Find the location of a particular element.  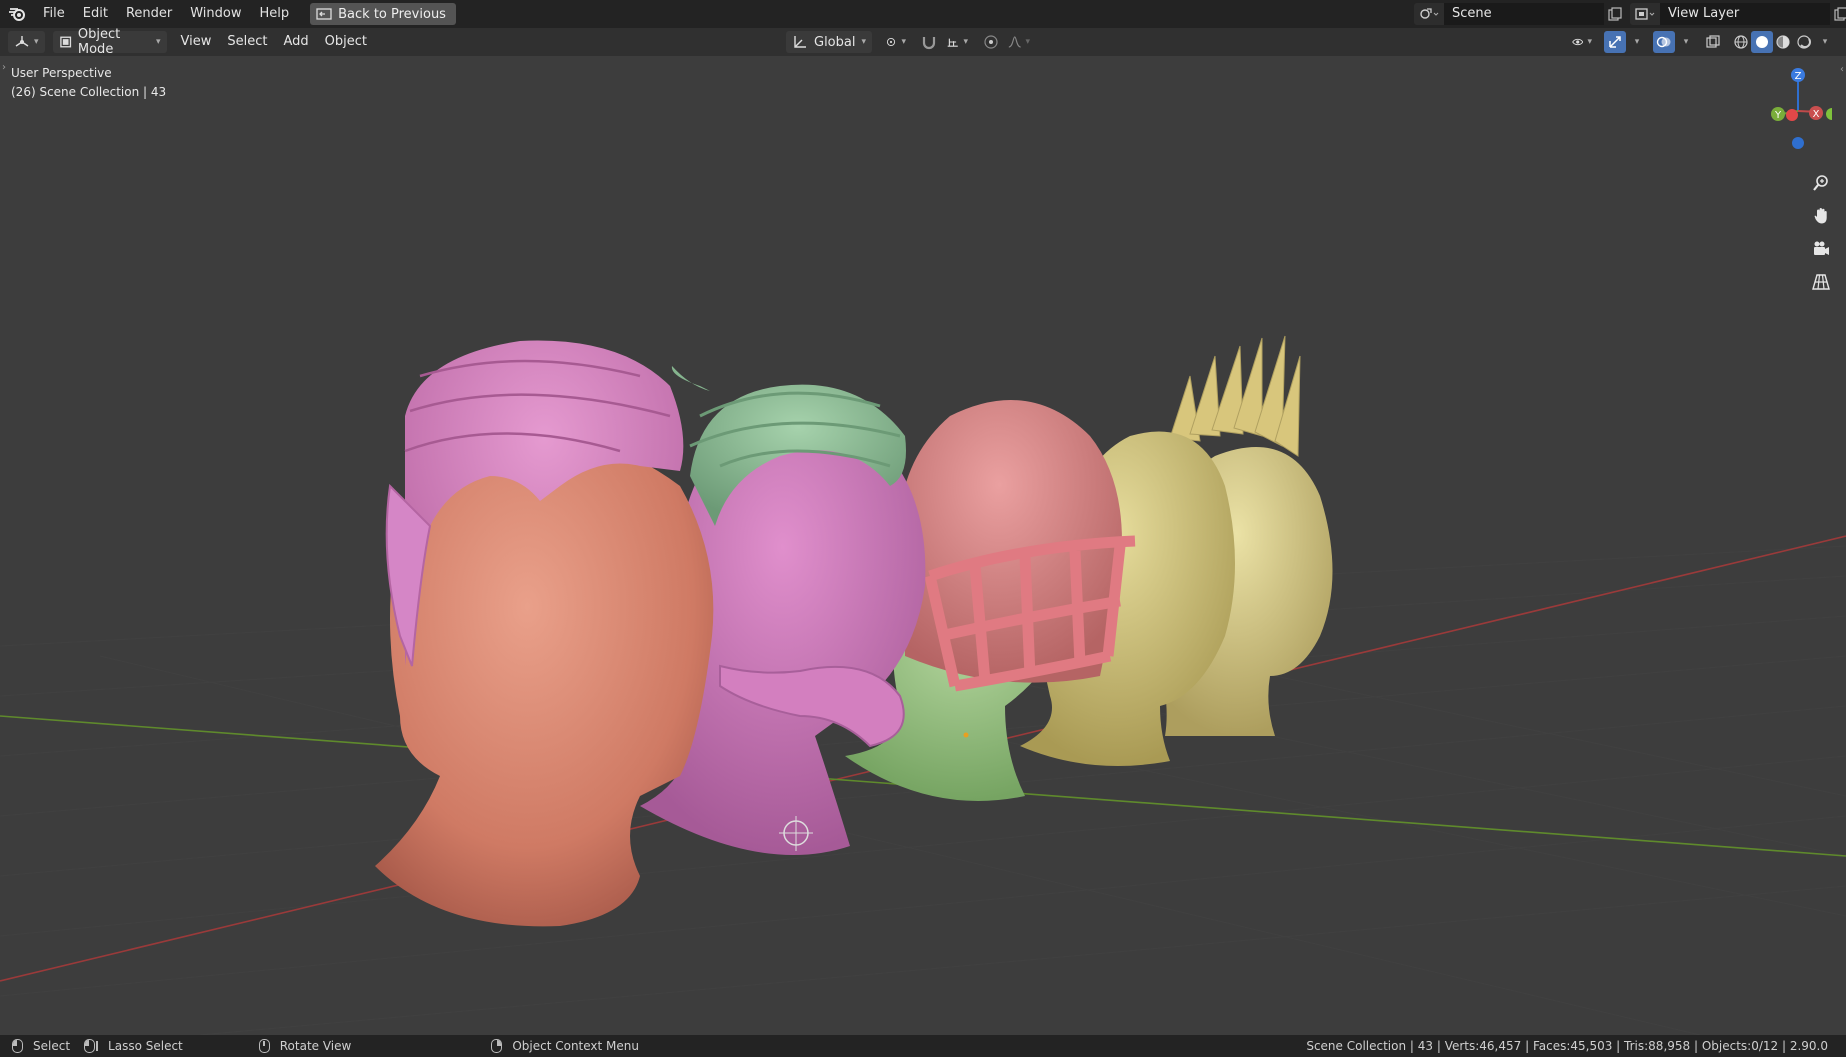

gizmo-x-label: X is located at coordinates (1816, 114).